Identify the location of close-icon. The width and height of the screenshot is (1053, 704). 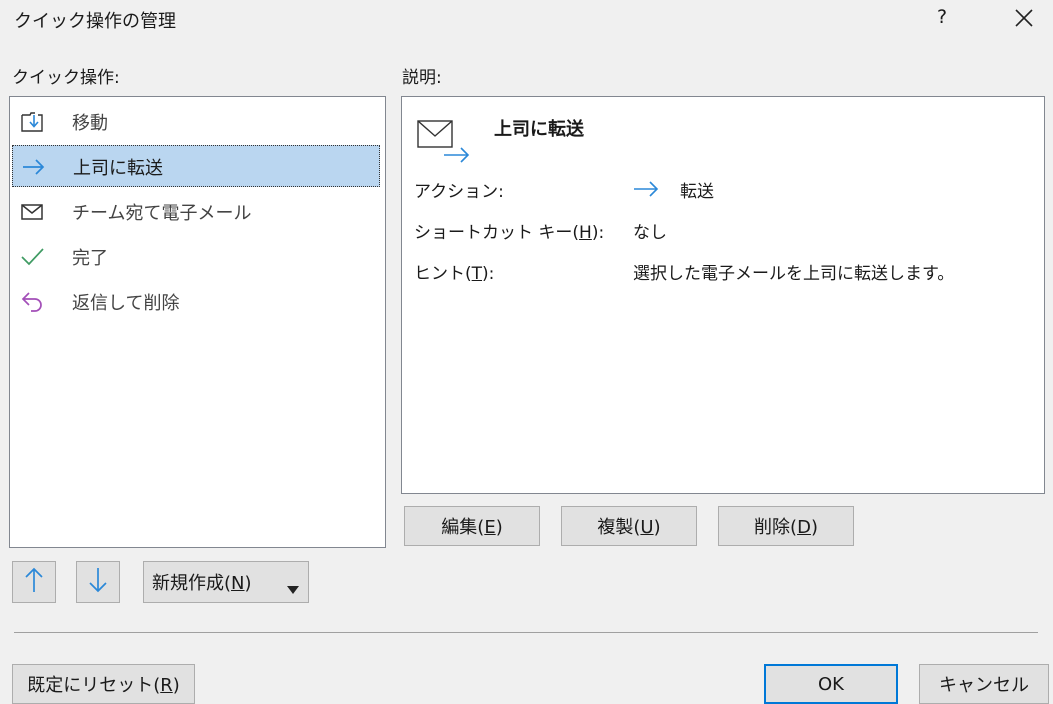
(1024, 18).